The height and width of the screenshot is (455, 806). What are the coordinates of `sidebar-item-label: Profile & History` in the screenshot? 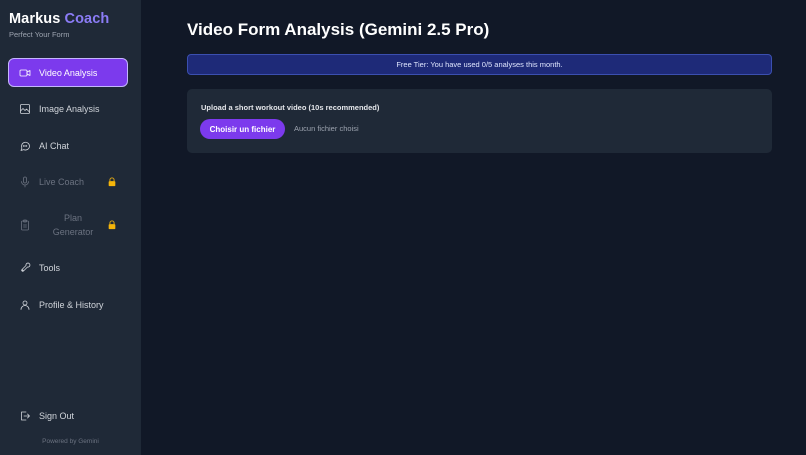 It's located at (71, 304).